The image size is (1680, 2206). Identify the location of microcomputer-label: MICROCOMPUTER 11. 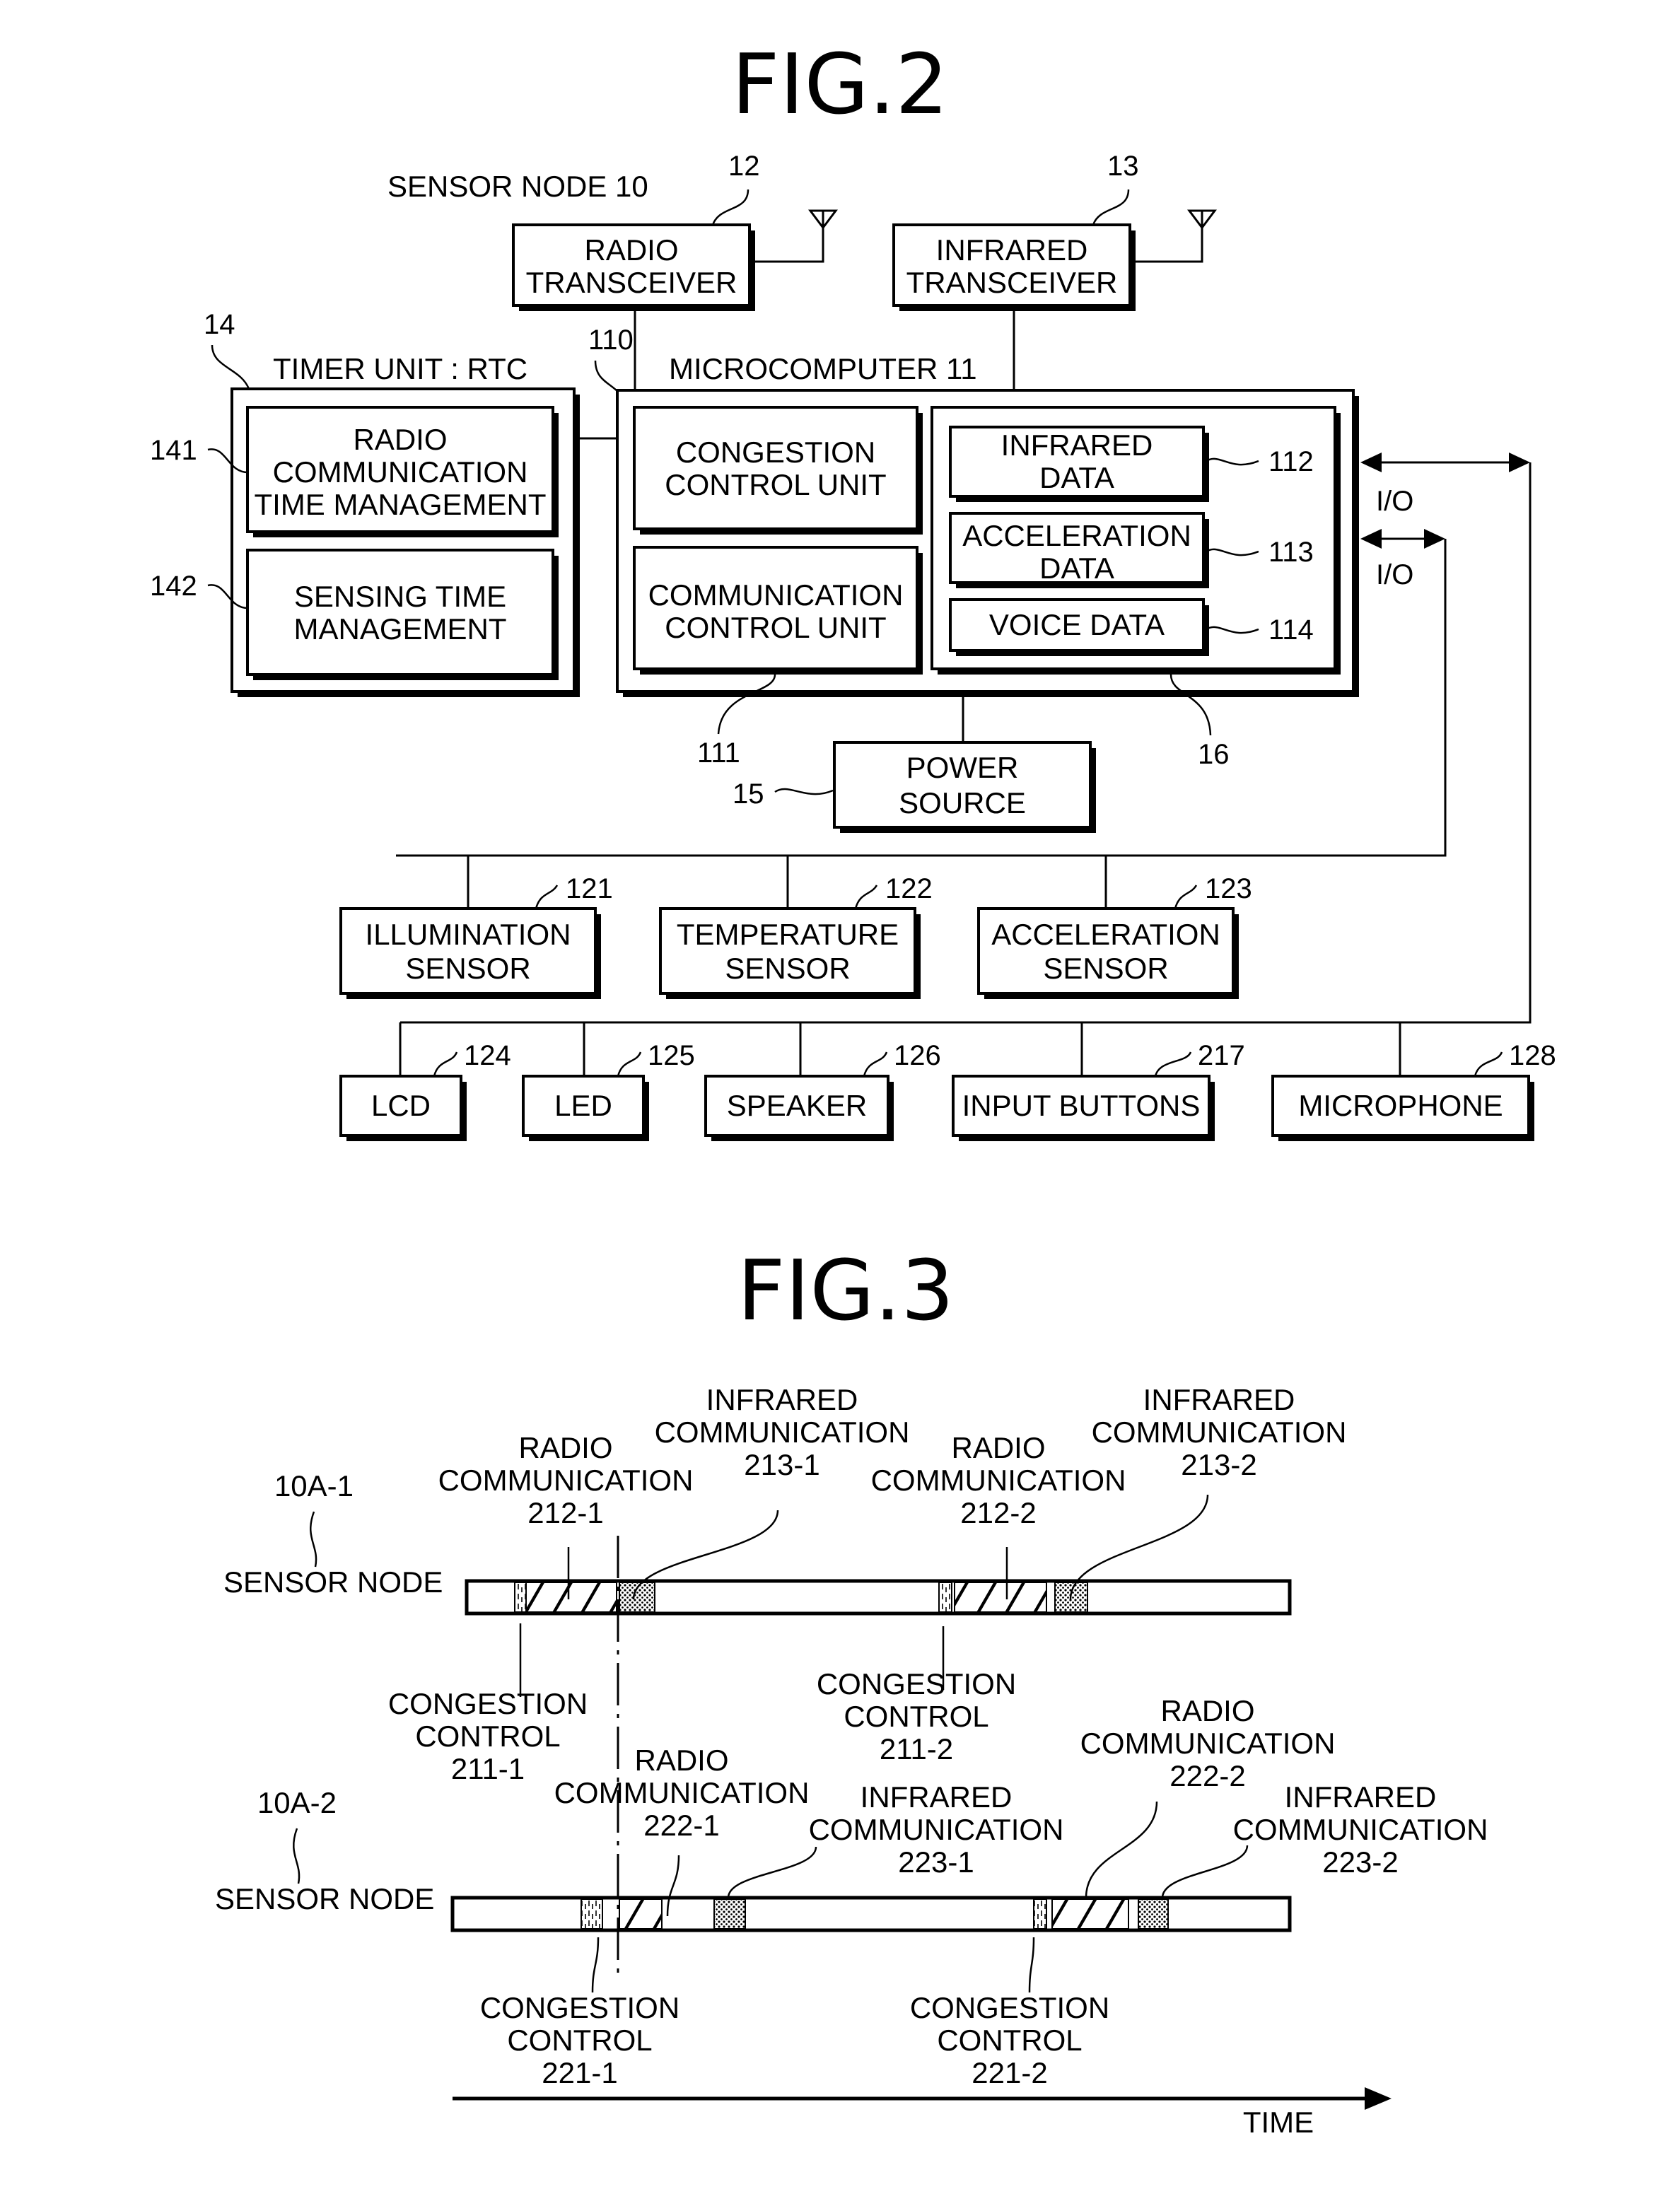
(823, 368).